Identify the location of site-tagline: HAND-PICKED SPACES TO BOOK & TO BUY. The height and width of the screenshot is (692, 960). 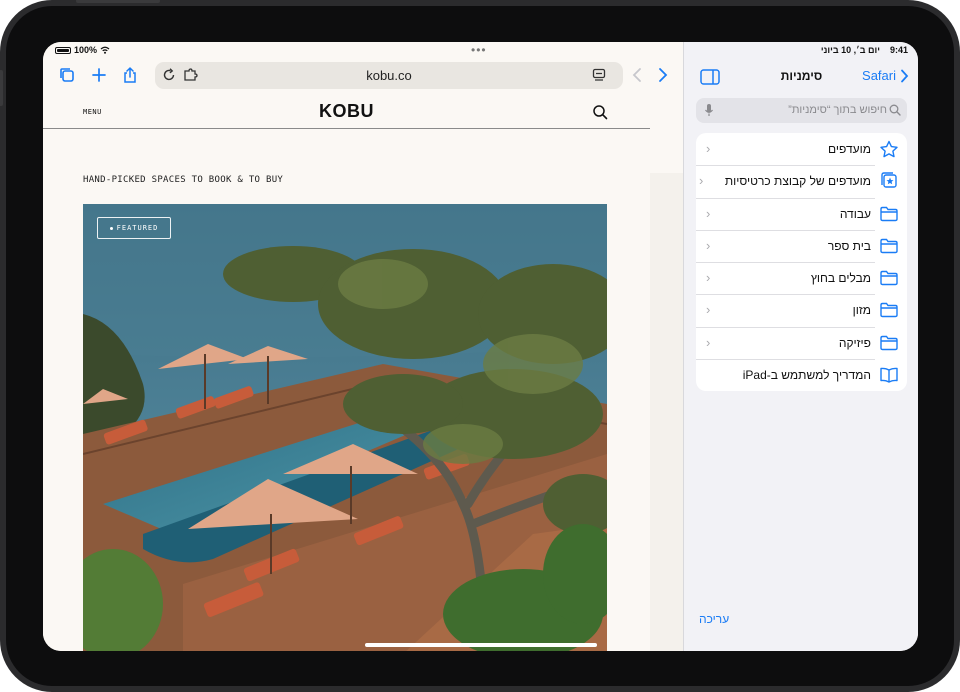
(183, 180).